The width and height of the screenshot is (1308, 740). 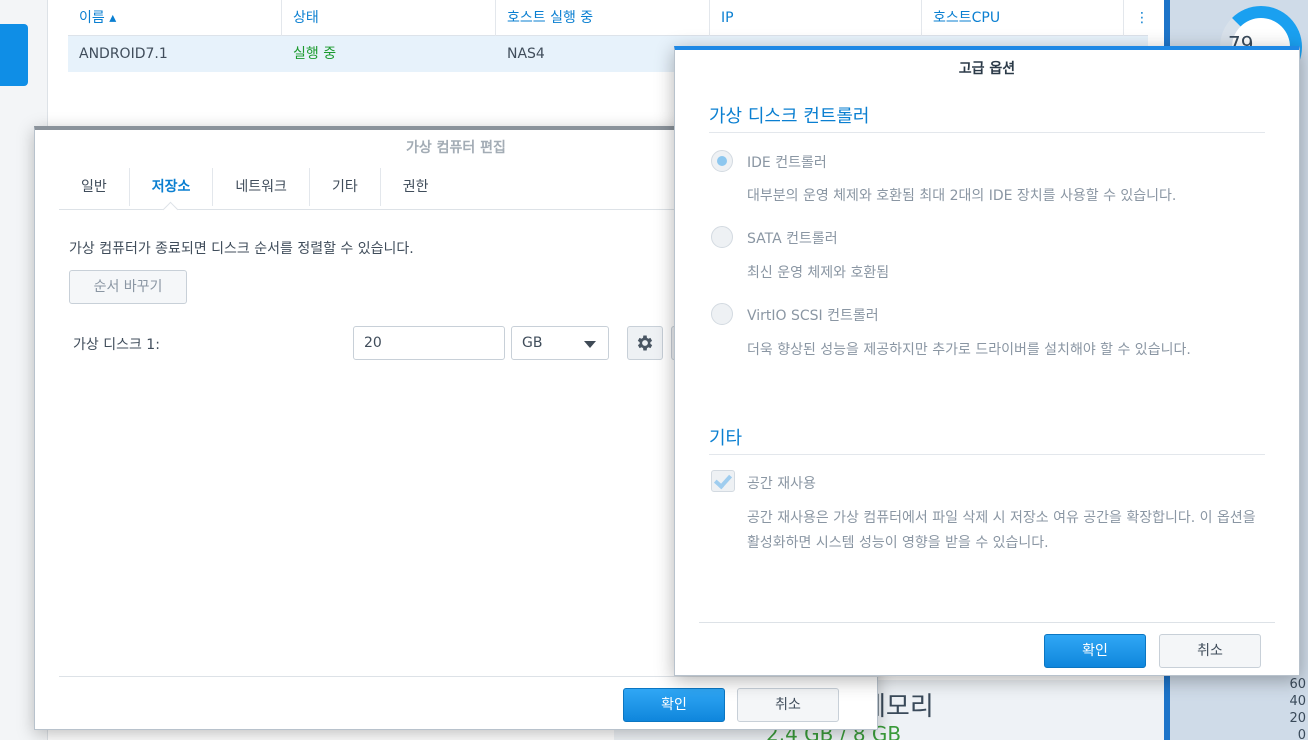 What do you see at coordinates (1297, 684) in the screenshot?
I see `chart-tick: 60` at bounding box center [1297, 684].